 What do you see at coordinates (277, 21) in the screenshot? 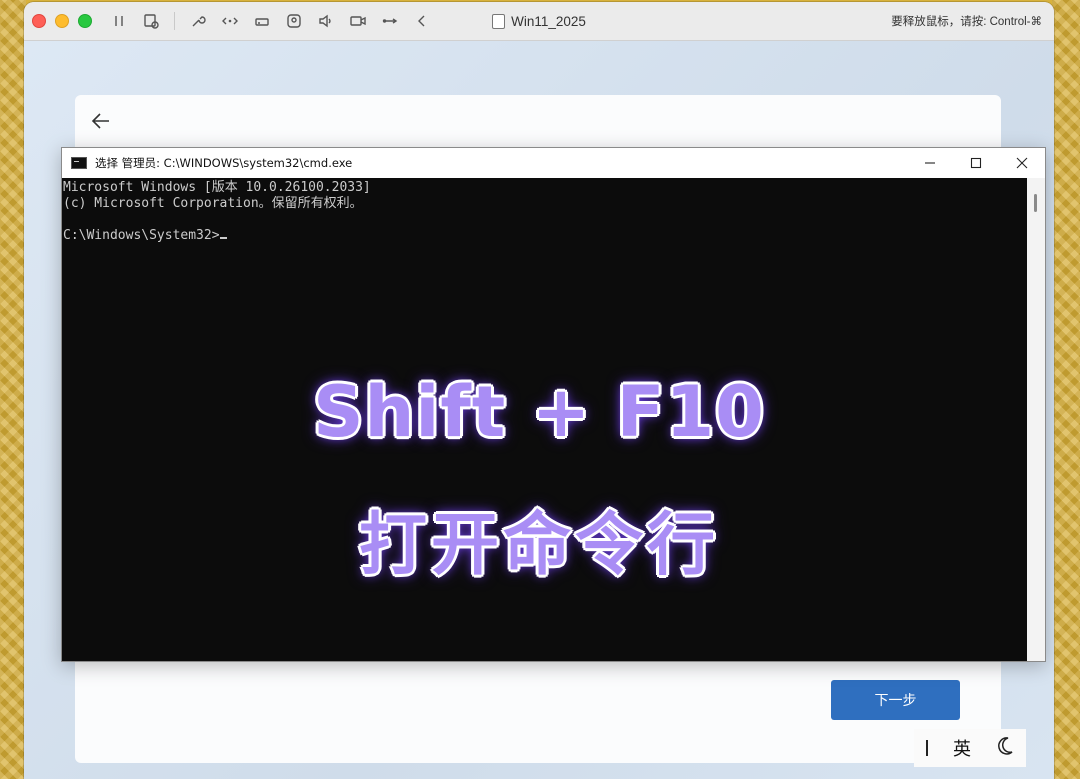
I see `vm-toolbar` at bounding box center [277, 21].